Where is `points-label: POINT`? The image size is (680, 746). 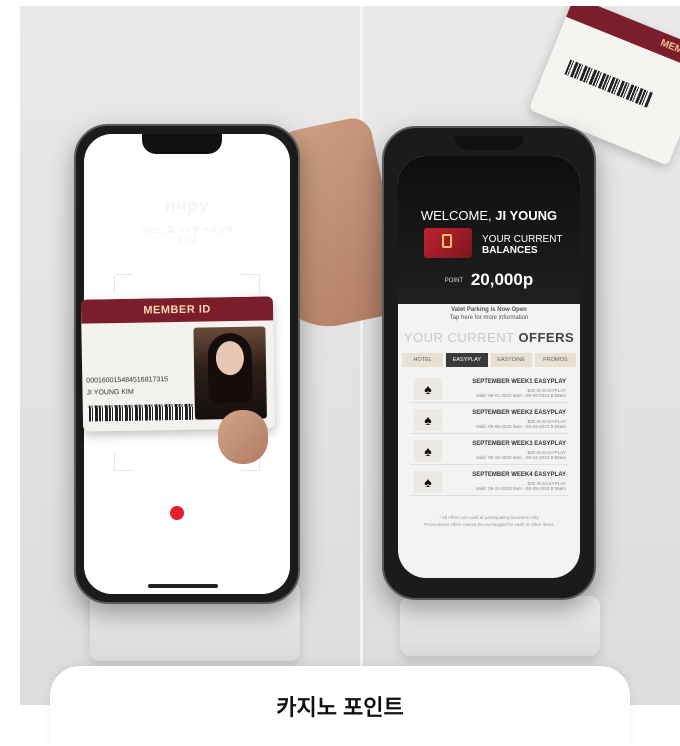
points-label: POINT is located at coordinates (454, 280).